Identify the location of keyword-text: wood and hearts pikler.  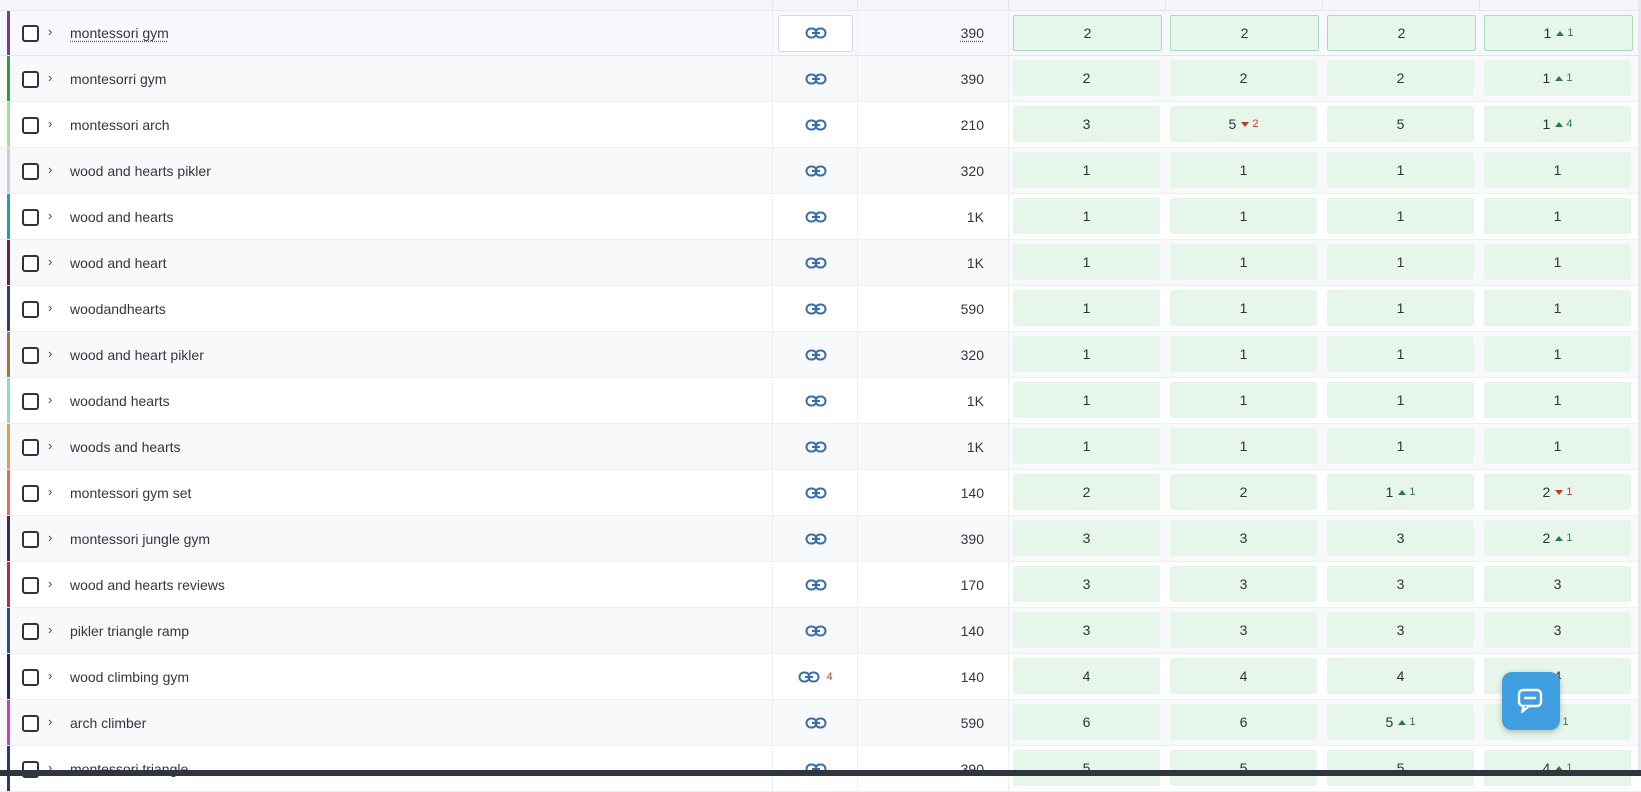
(140, 171).